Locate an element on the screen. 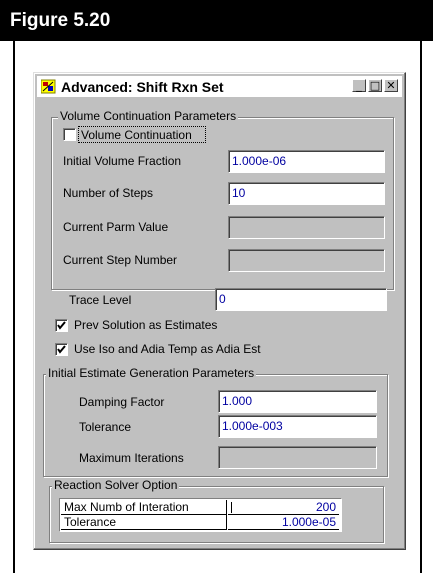 The width and height of the screenshot is (433, 573). window-titlebar: Advanced: Shift Rxn Set _ □ ✕ is located at coordinates (219, 86).